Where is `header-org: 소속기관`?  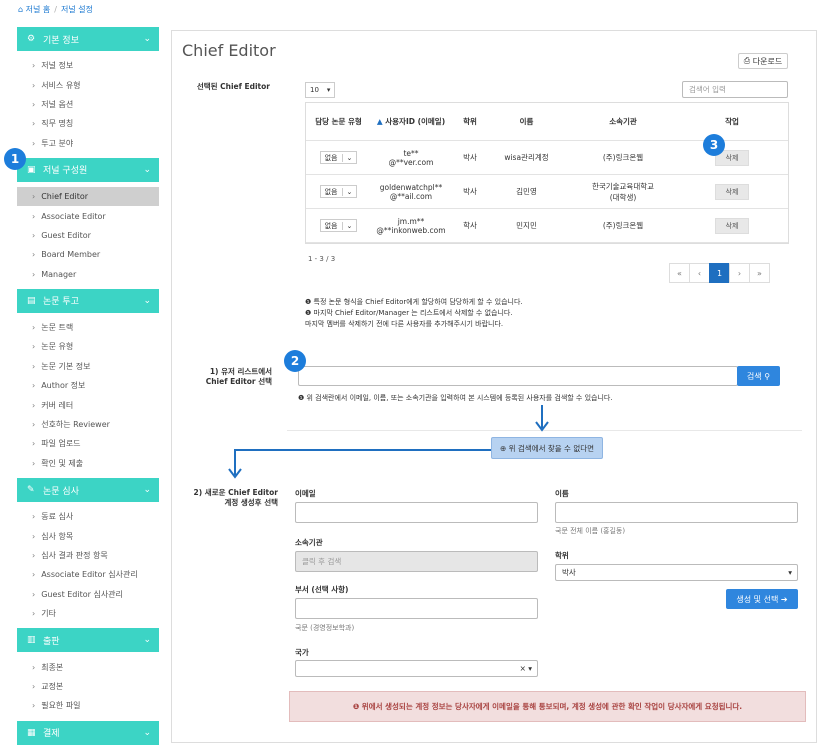 header-org: 소속기관 is located at coordinates (623, 121).